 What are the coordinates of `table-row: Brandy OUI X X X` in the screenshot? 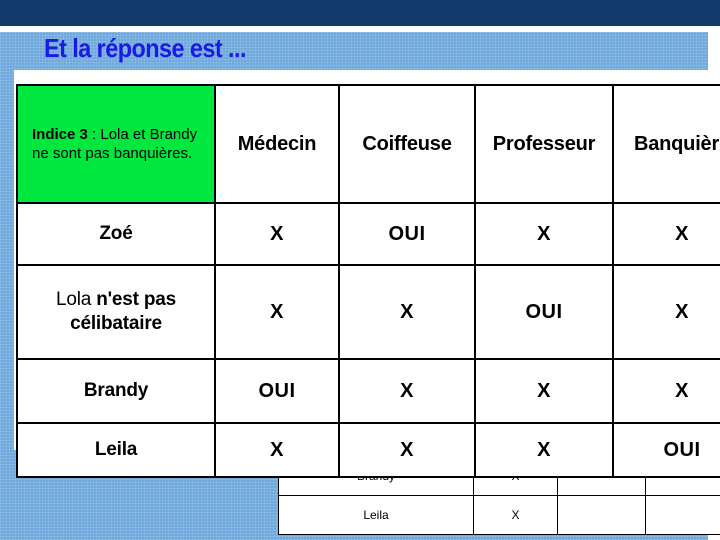 It's located at (368, 391).